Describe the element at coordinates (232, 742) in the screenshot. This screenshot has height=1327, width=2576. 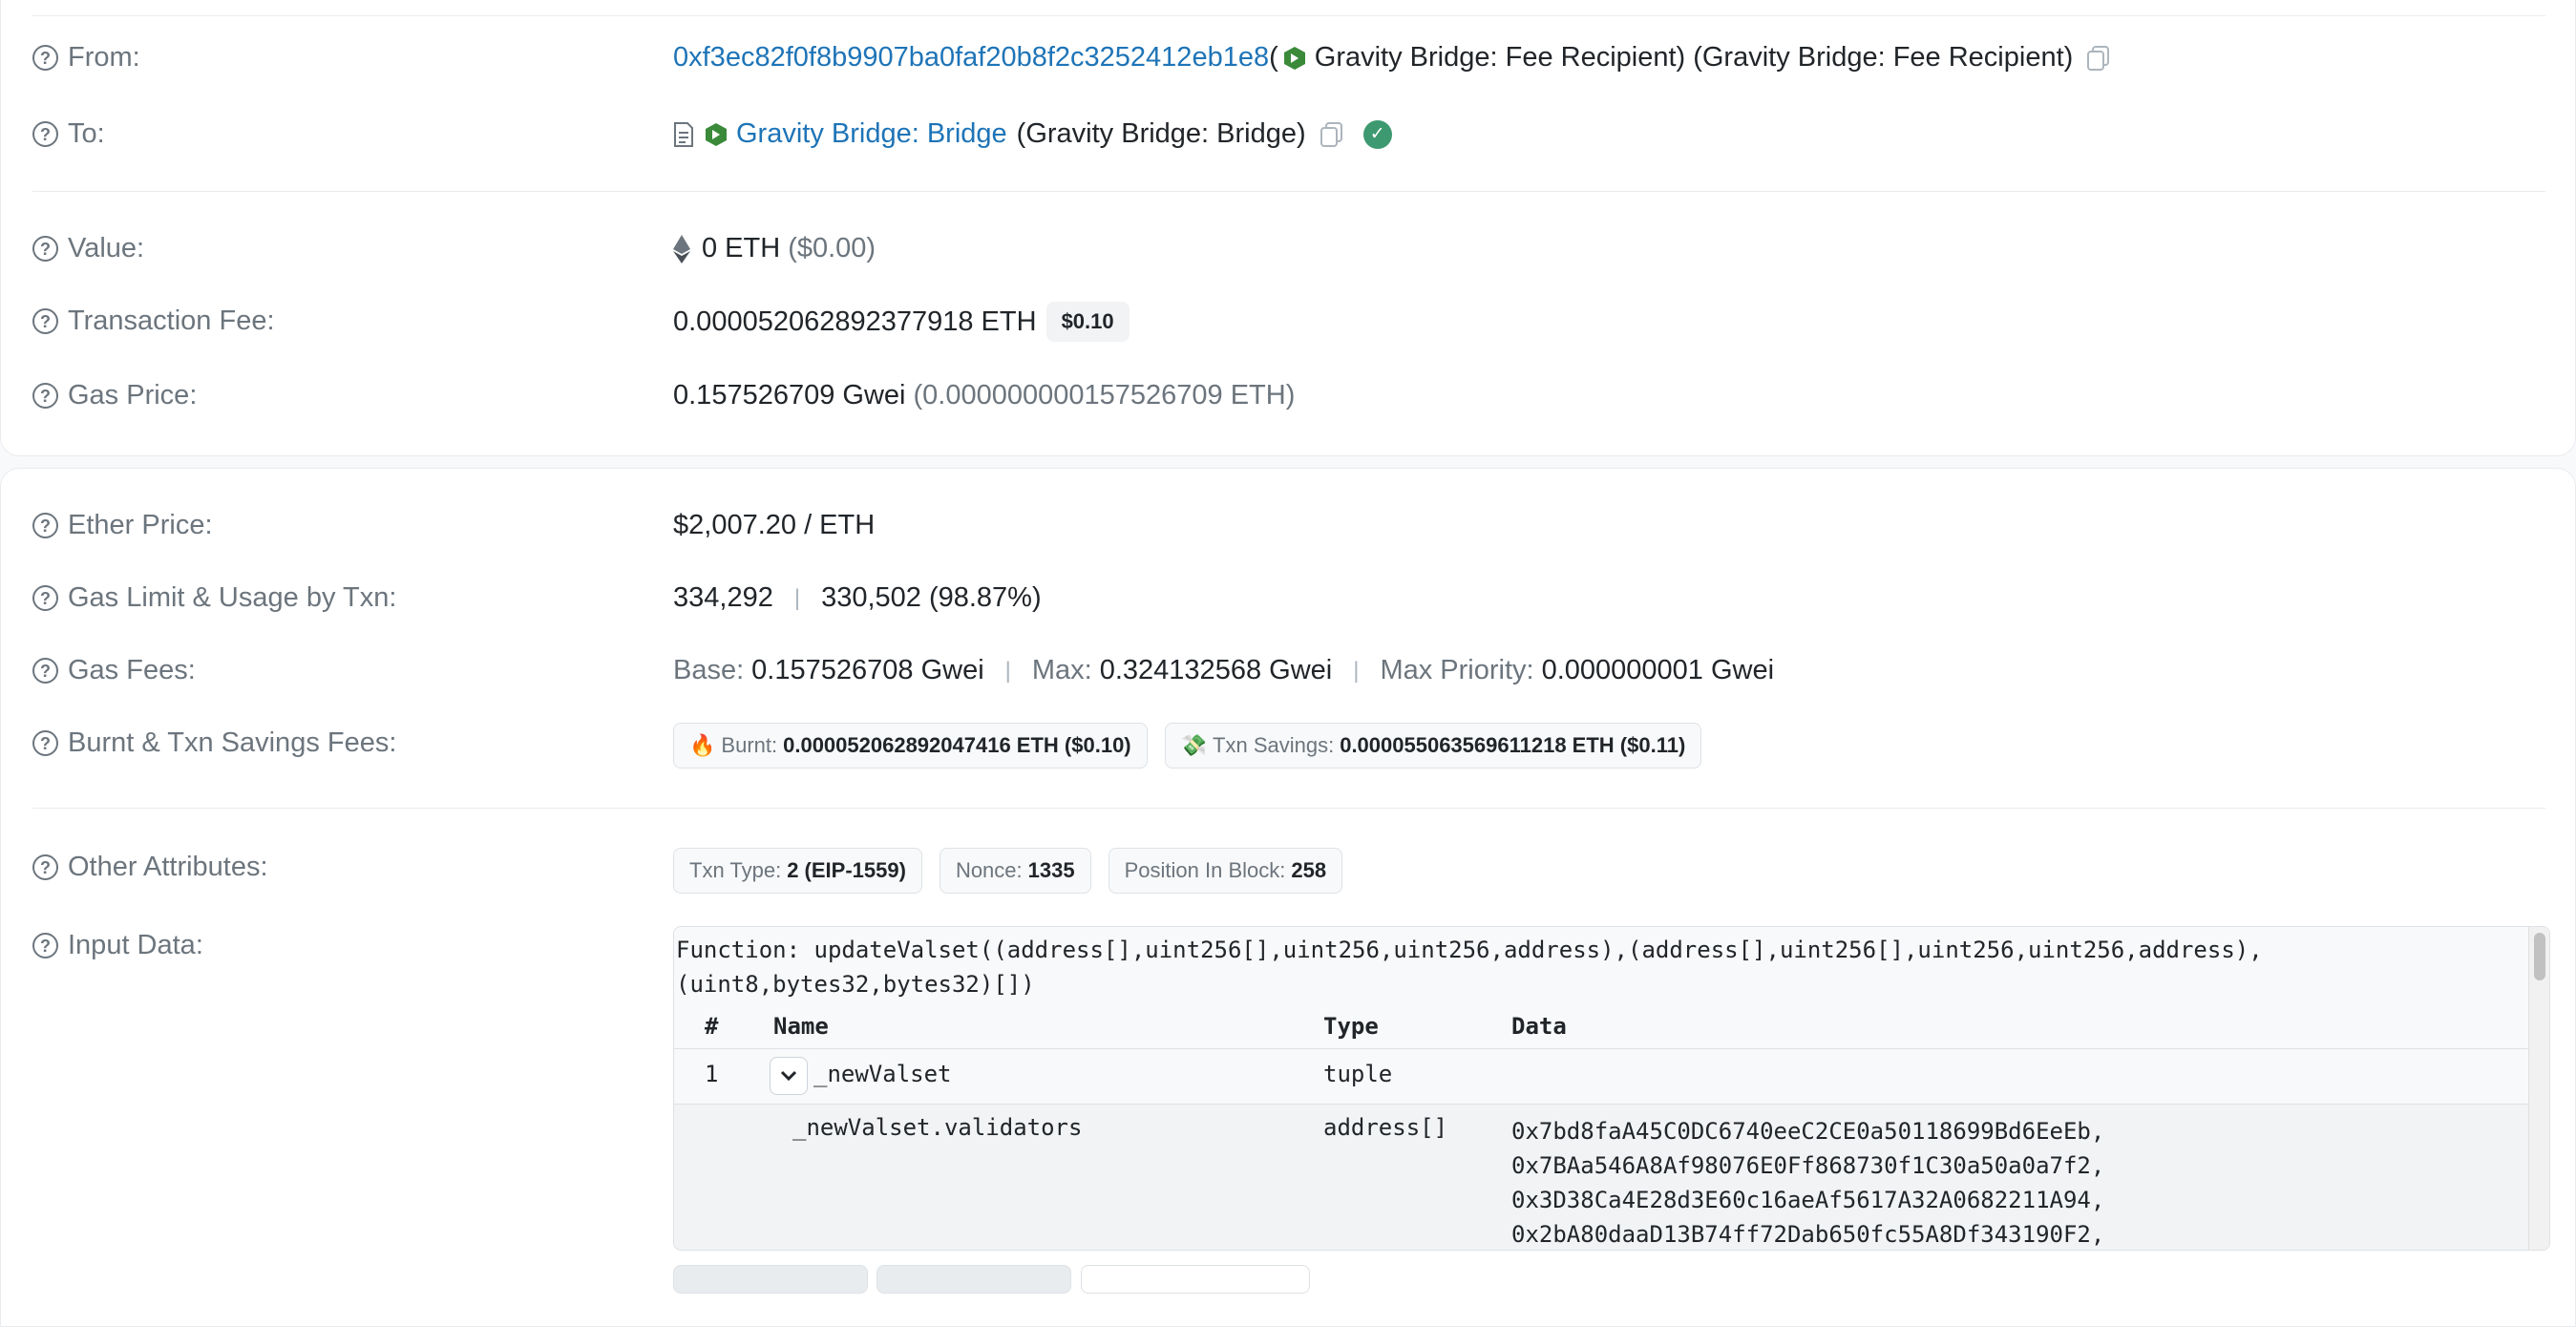
I see `burnt-label: Burnt & Txn Savings Fees:` at that location.